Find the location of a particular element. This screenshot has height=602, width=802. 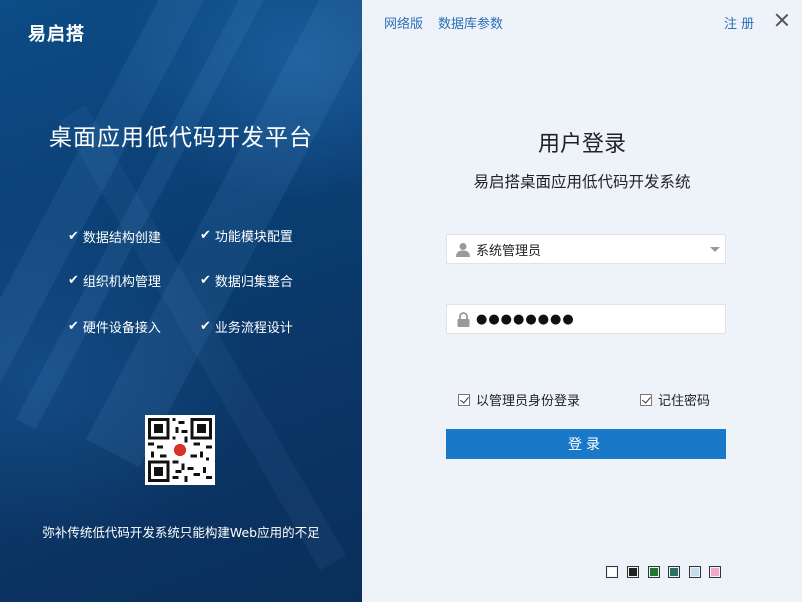

feature-item: ✔ 业务流程设计 is located at coordinates (246, 326).